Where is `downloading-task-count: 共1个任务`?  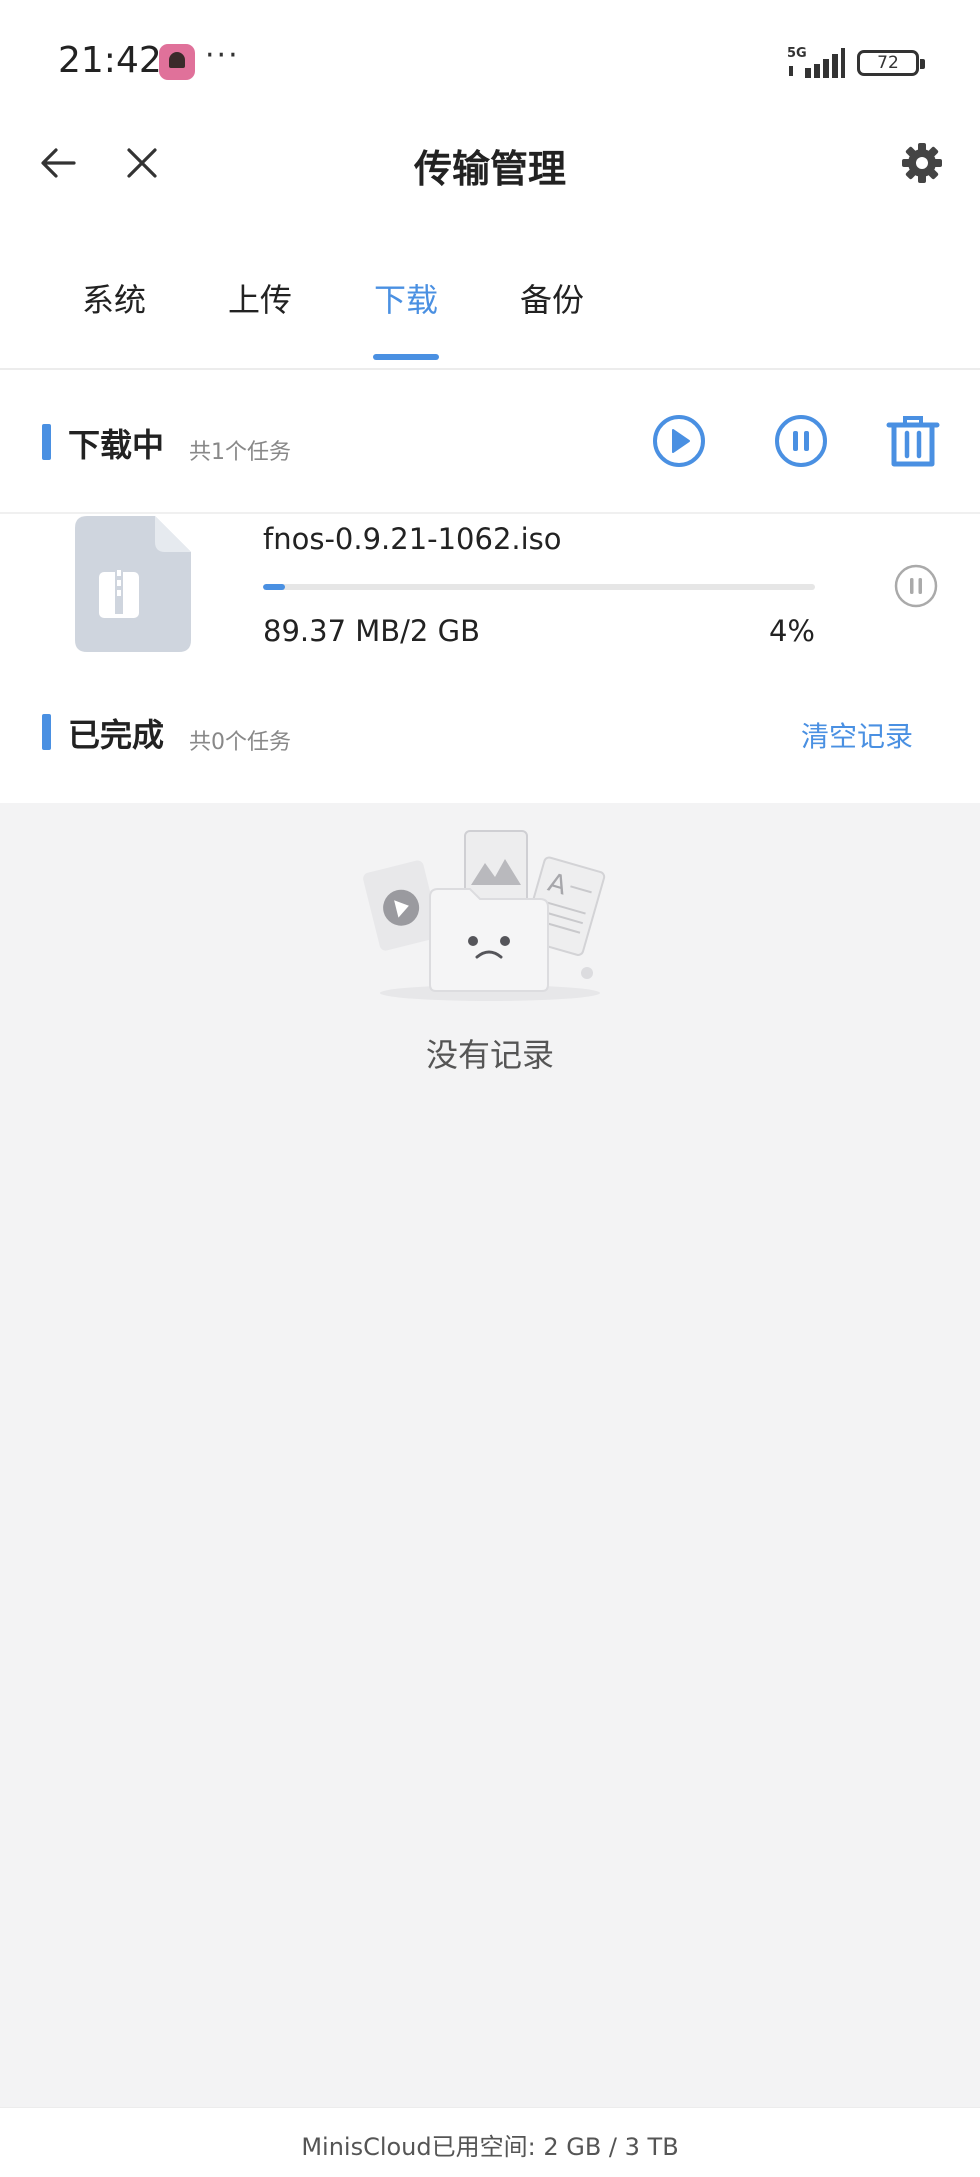 downloading-task-count: 共1个任务 is located at coordinates (240, 452).